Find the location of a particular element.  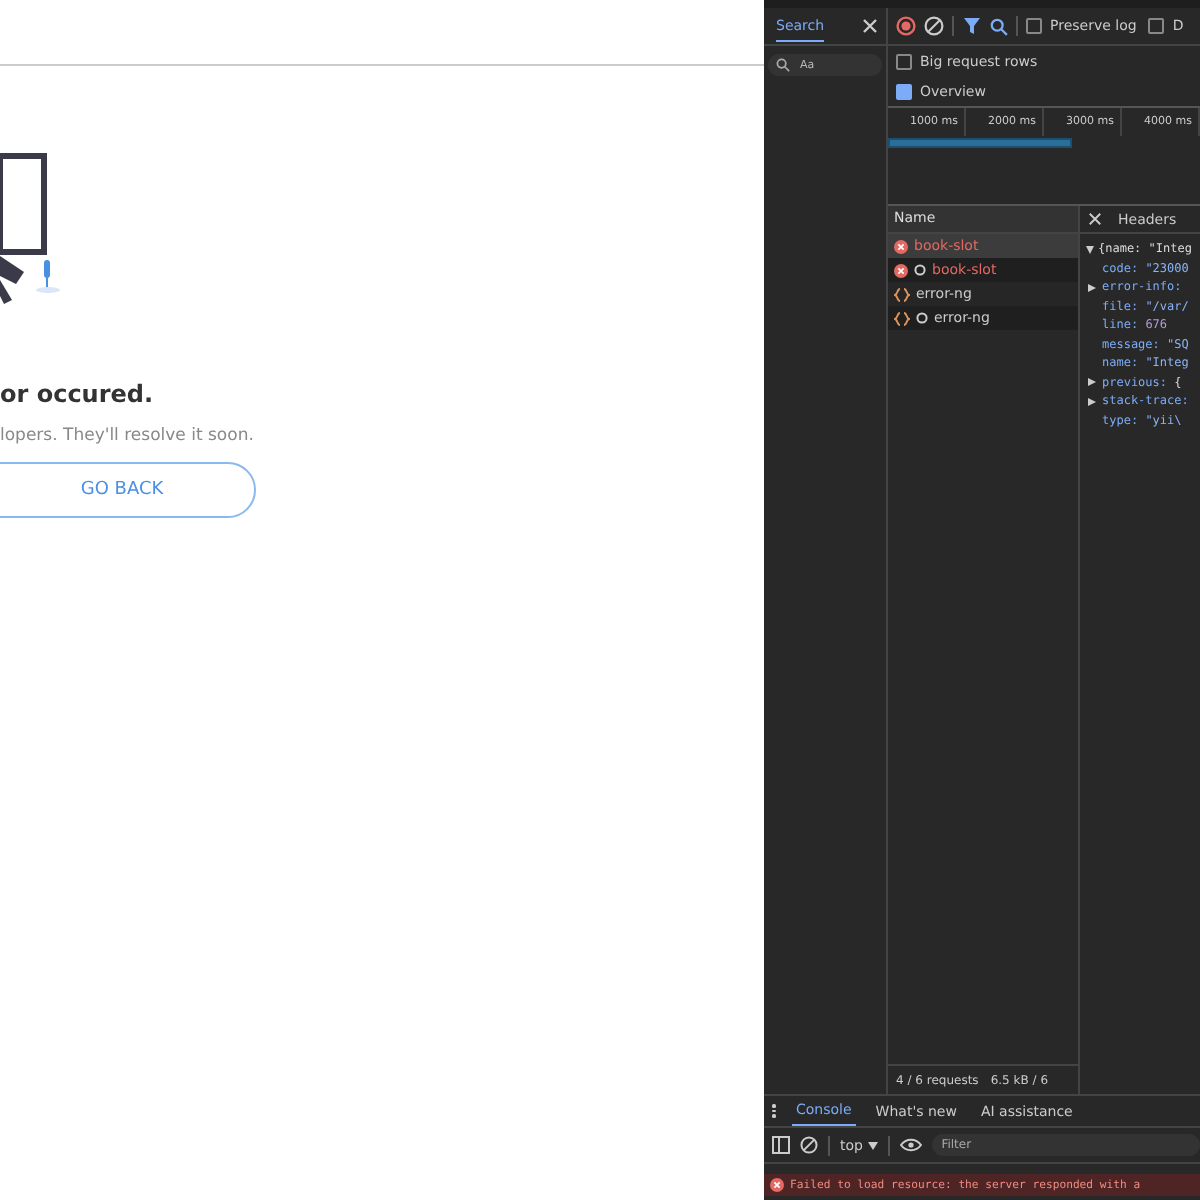

sidebar-icon is located at coordinates (781, 1145).